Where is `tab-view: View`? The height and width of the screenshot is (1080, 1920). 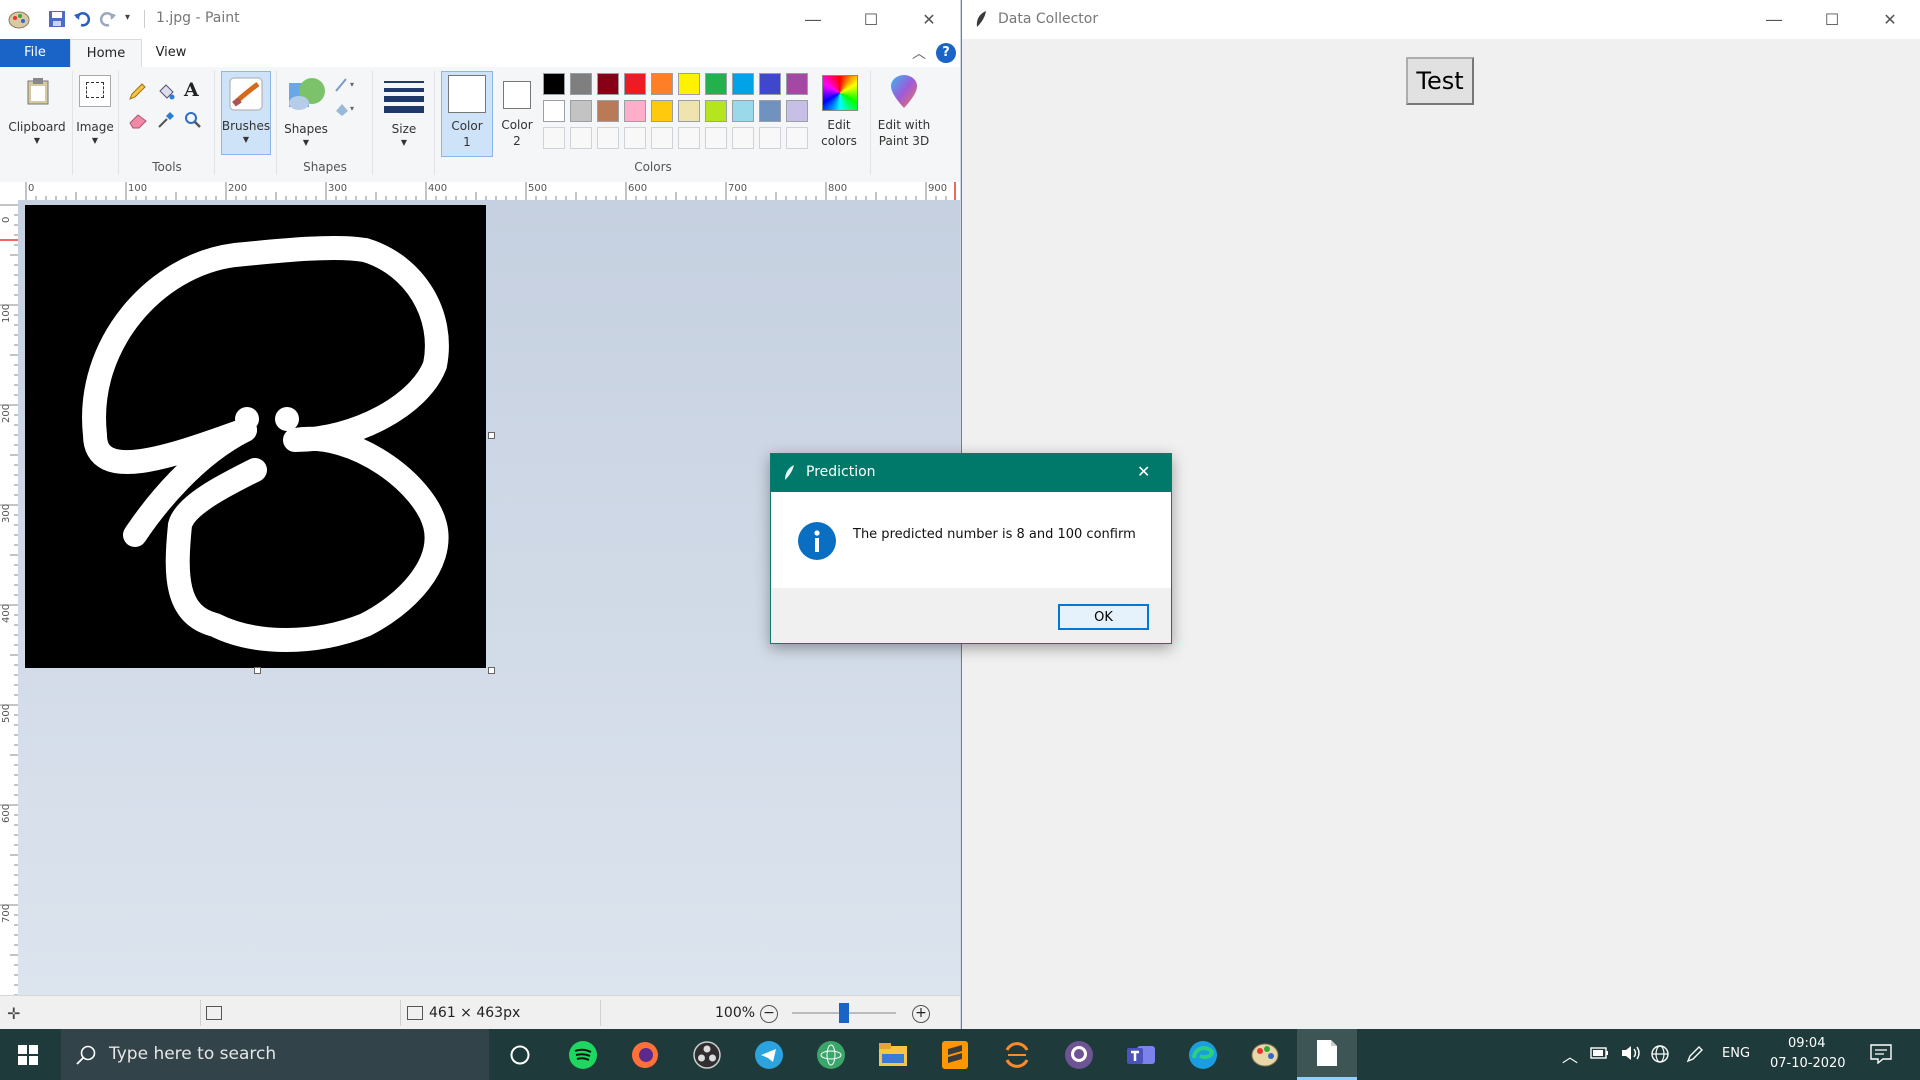 tab-view: View is located at coordinates (171, 53).